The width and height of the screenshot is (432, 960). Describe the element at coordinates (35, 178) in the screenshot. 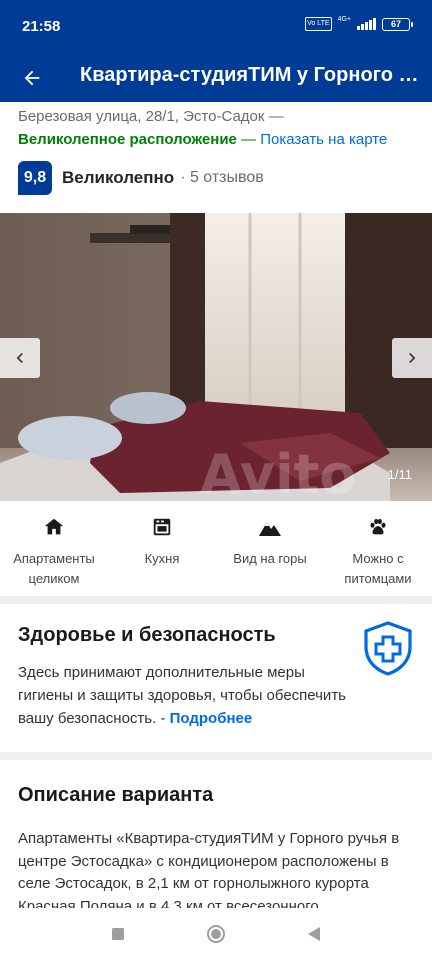

I see `score-badge: 9,8` at that location.